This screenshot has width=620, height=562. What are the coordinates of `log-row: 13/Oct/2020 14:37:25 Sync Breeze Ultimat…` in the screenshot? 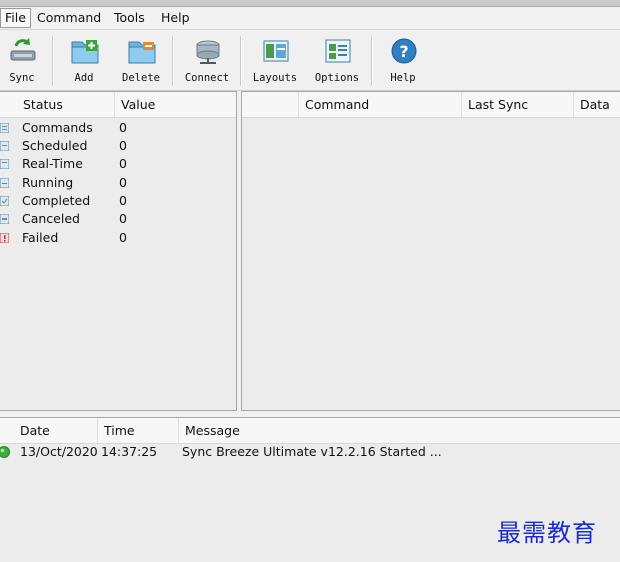 It's located at (310, 452).